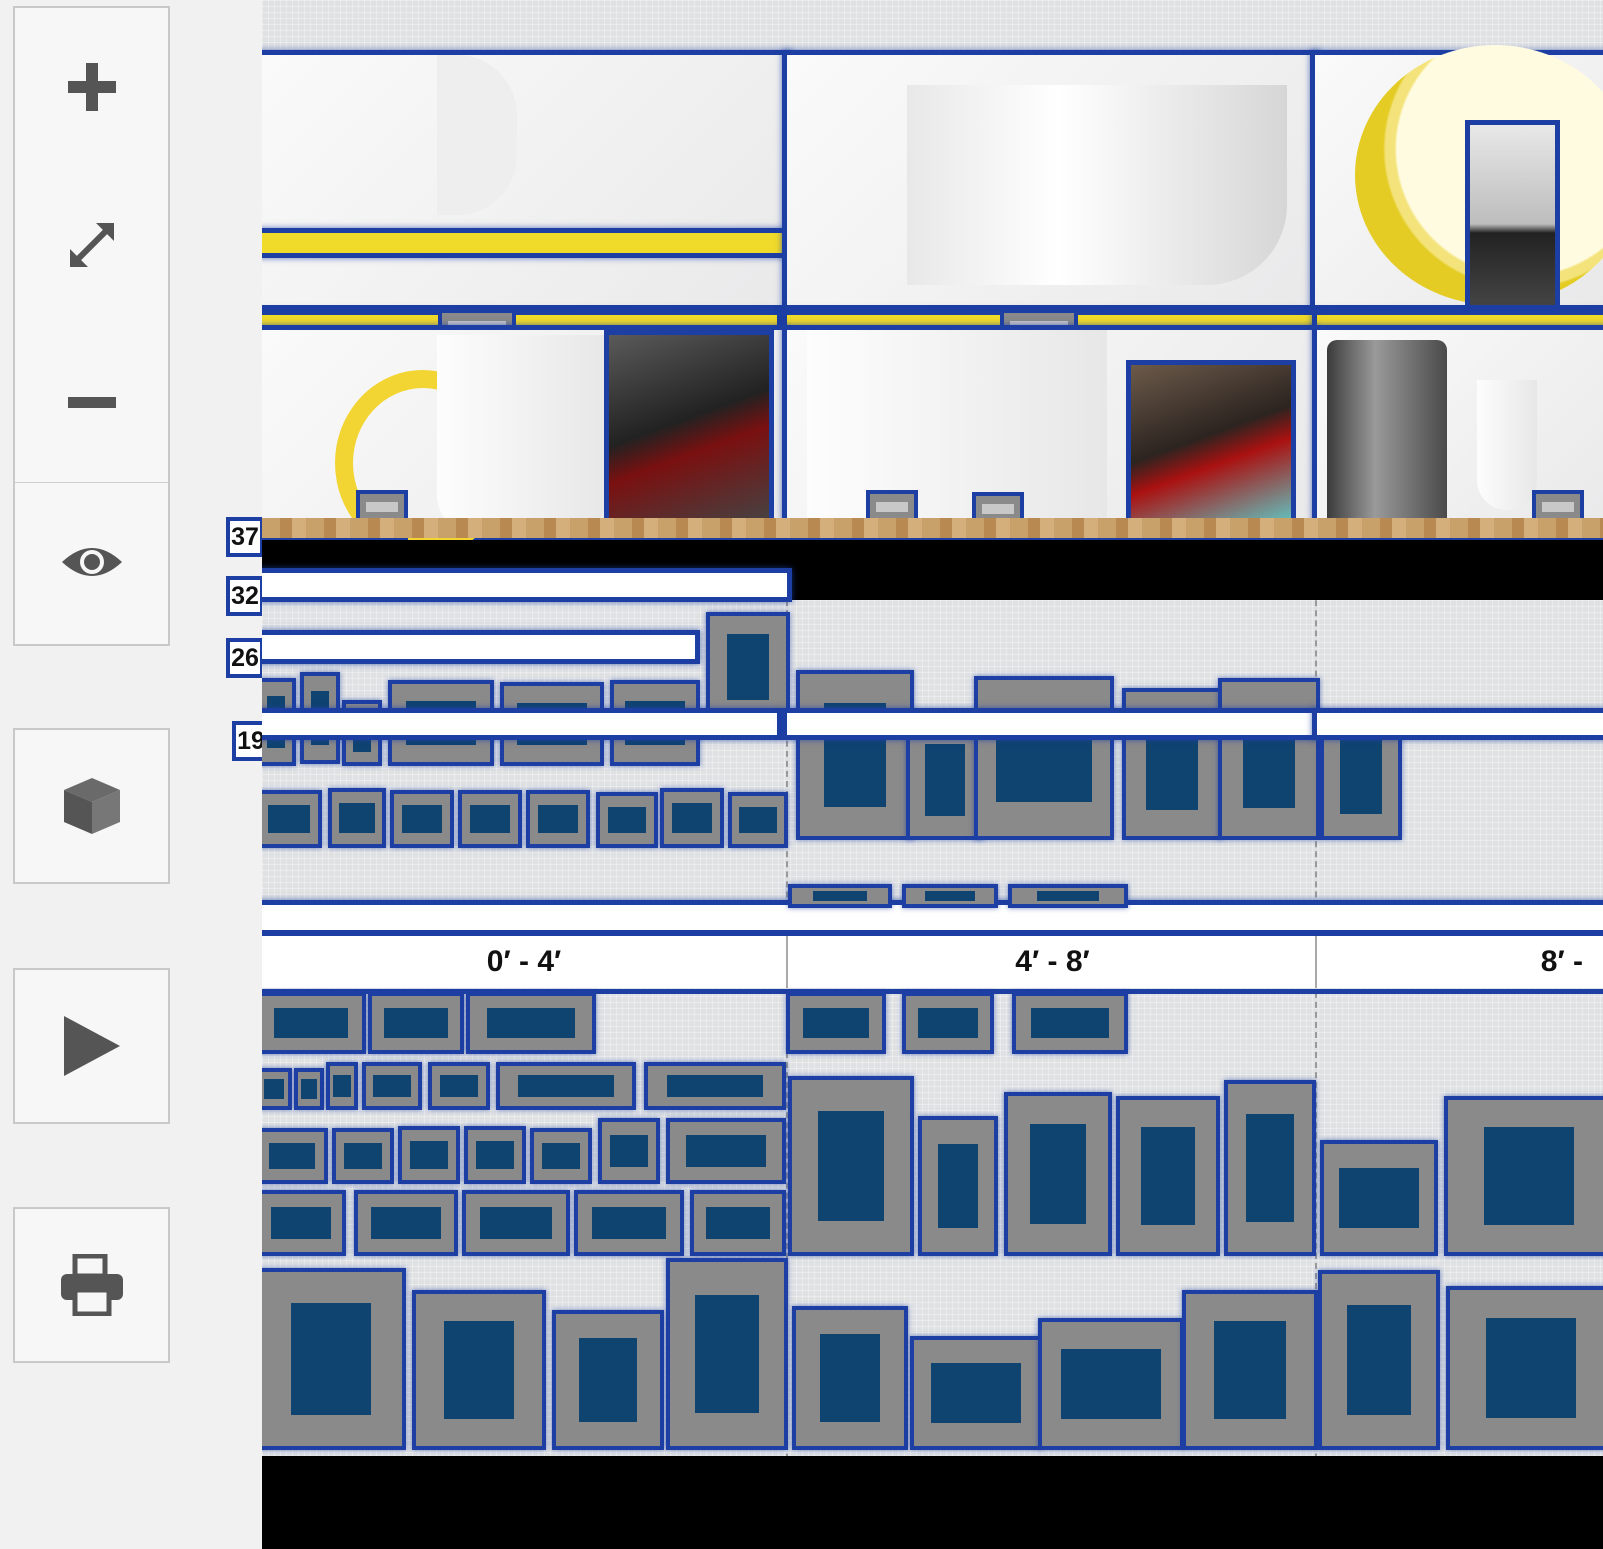  I want to click on eye-icon, so click(91, 562).